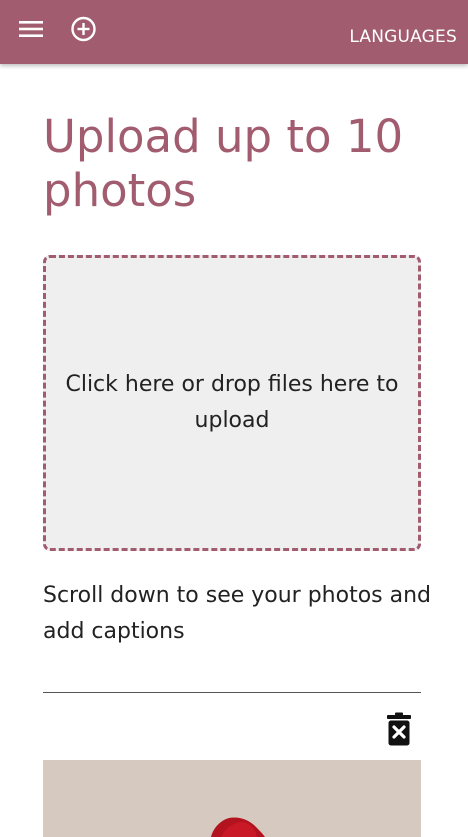  I want to click on photo-preview-image, so click(232, 798).